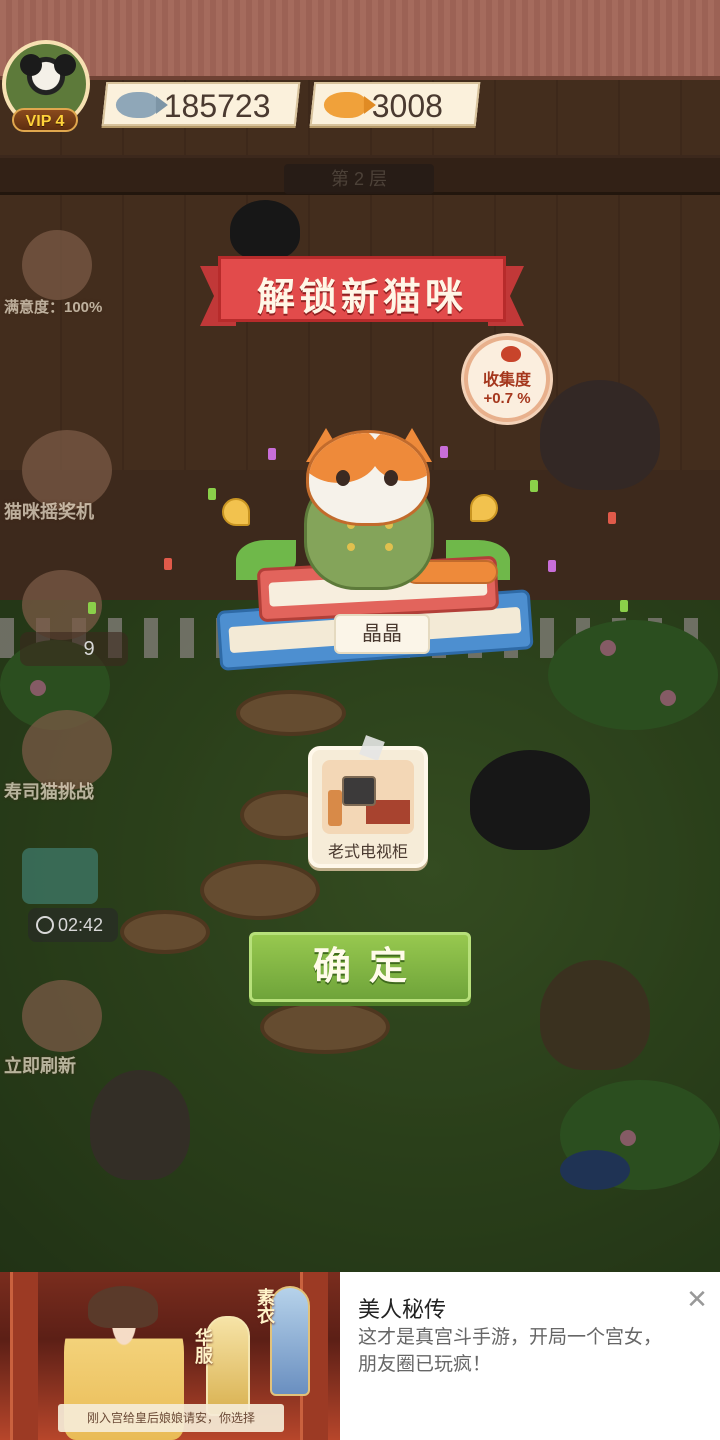 The width and height of the screenshot is (720, 1440). I want to click on paw-icon, so click(511, 354).